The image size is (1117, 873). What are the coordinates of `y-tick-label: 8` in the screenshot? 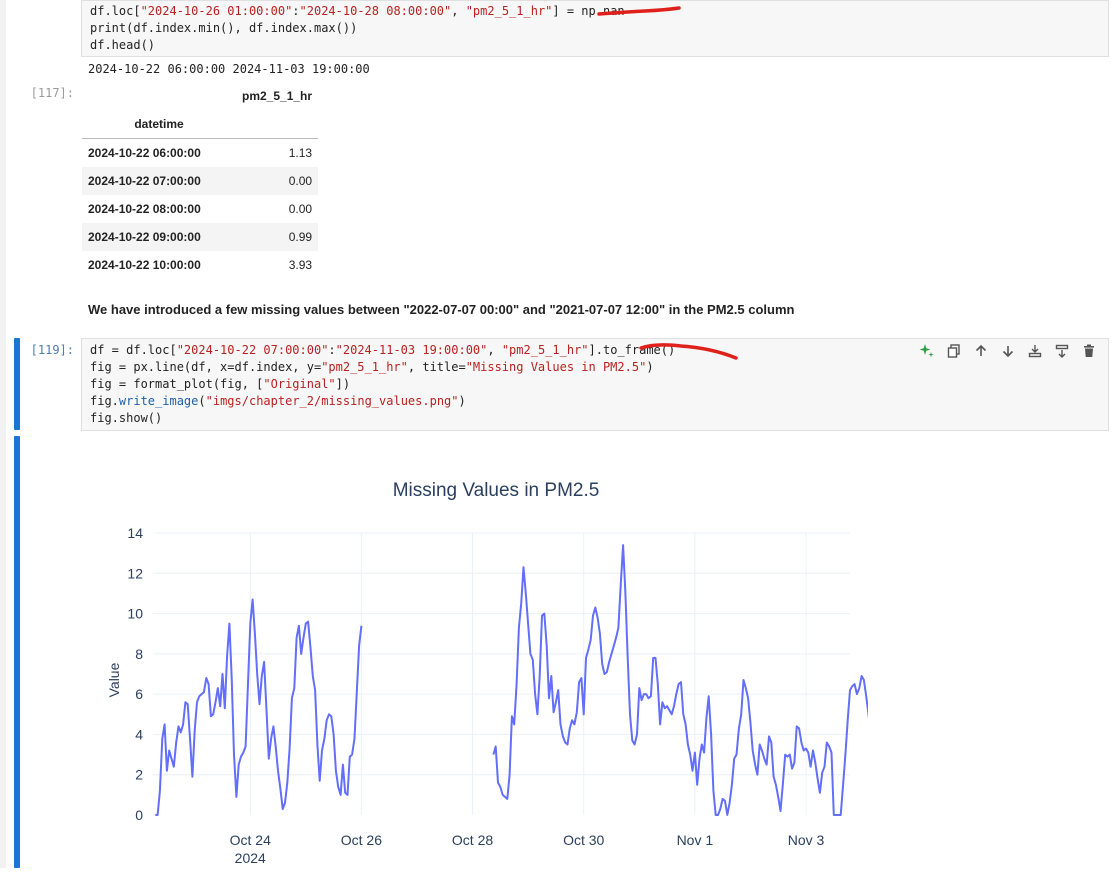 It's located at (139, 654).